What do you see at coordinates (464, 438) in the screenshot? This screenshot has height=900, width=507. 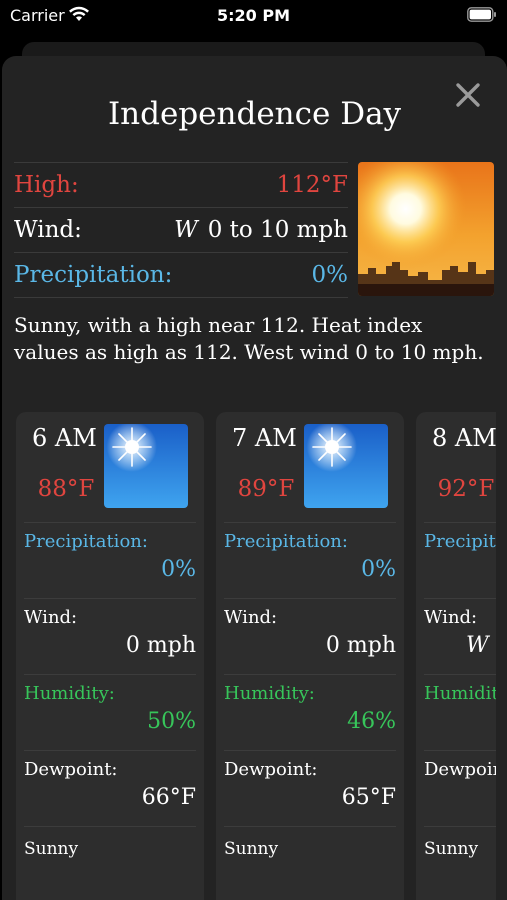 I see `card-hour: 8 AM` at bounding box center [464, 438].